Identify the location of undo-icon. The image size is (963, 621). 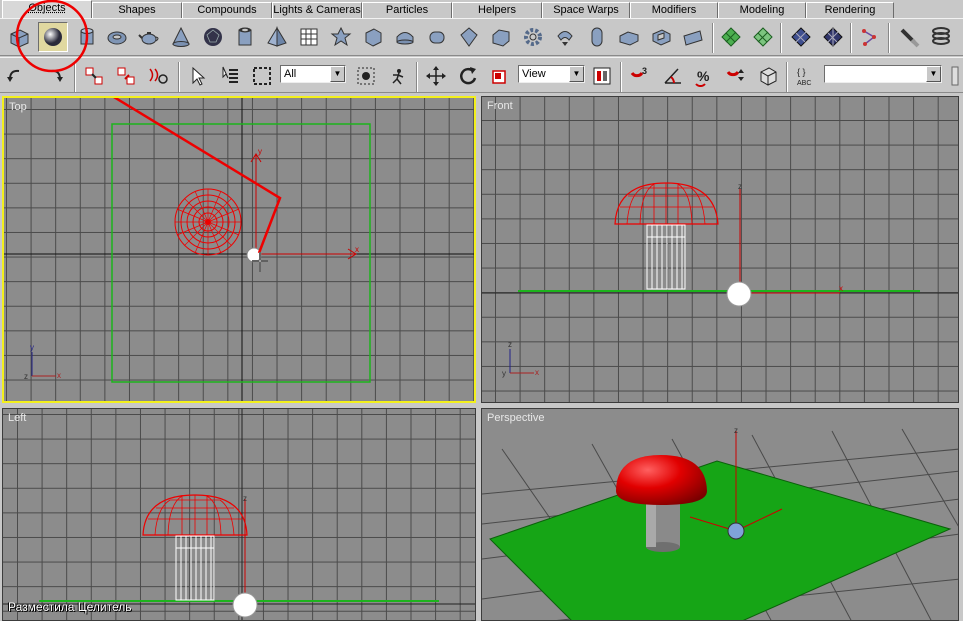
(13, 75).